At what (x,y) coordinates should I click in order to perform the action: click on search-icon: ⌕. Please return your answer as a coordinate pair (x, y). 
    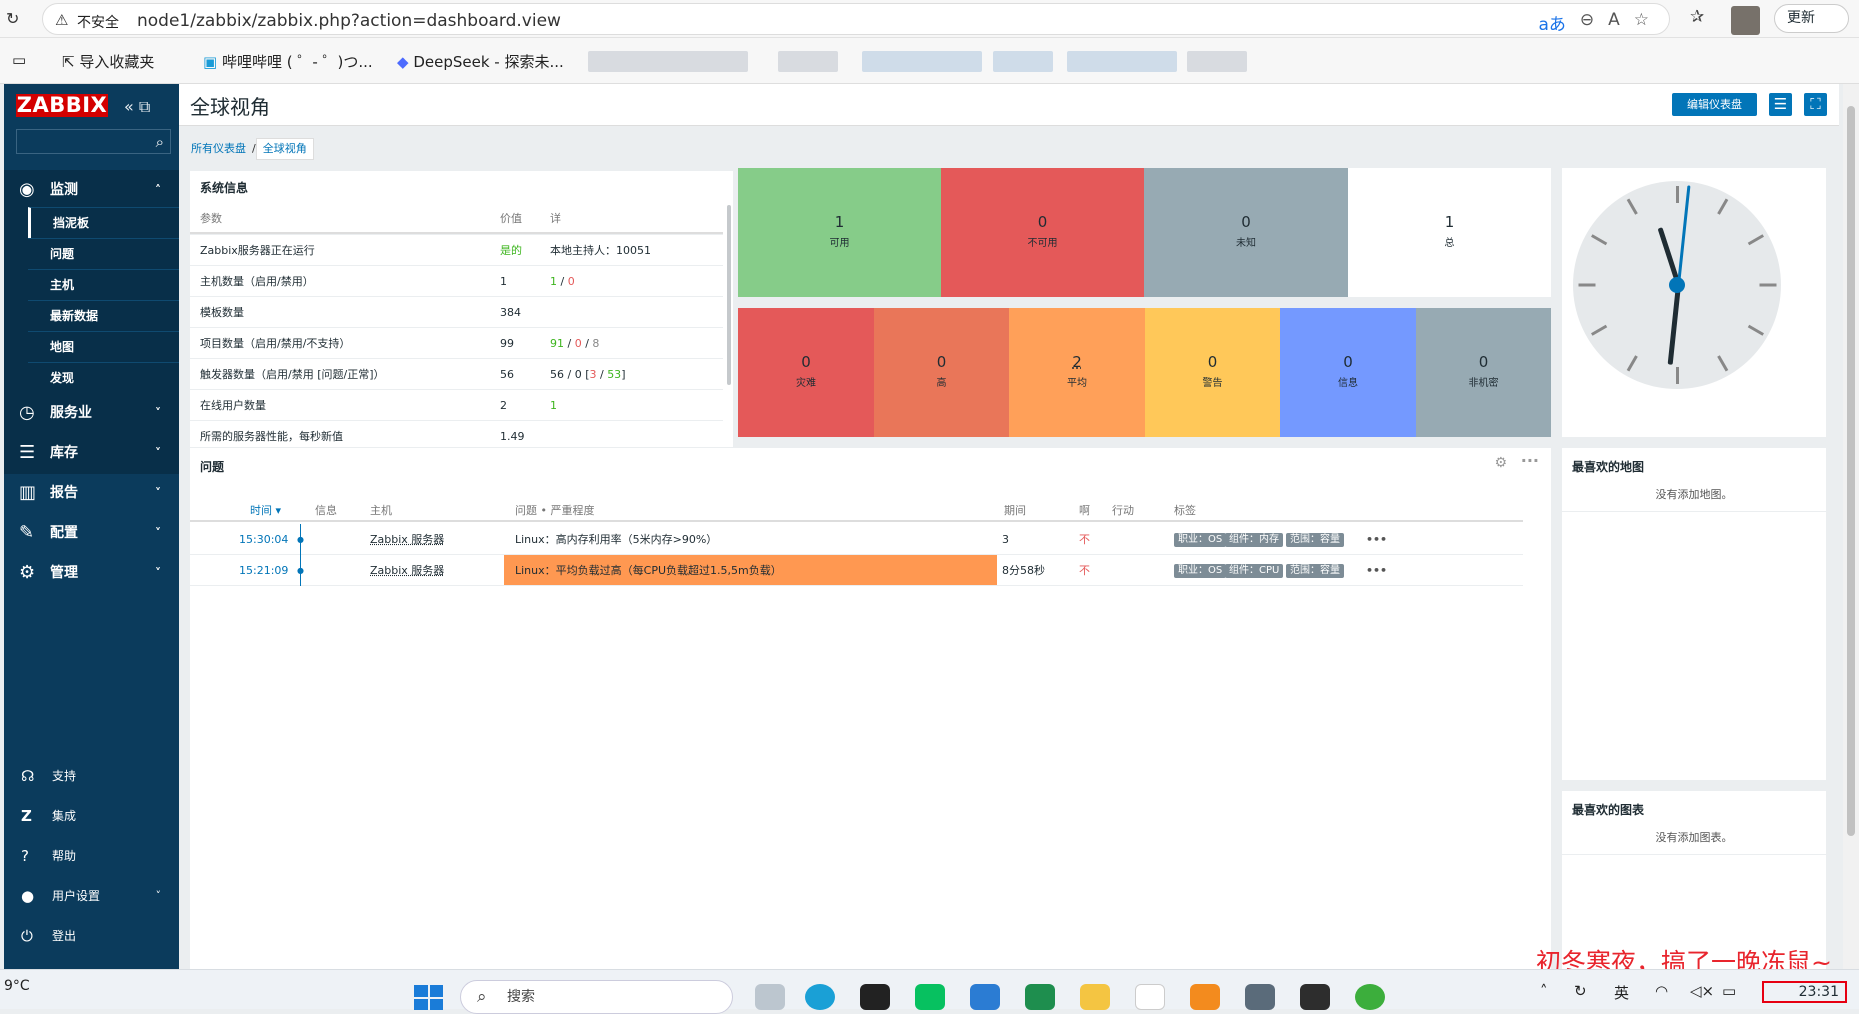
    Looking at the image, I should click on (160, 142).